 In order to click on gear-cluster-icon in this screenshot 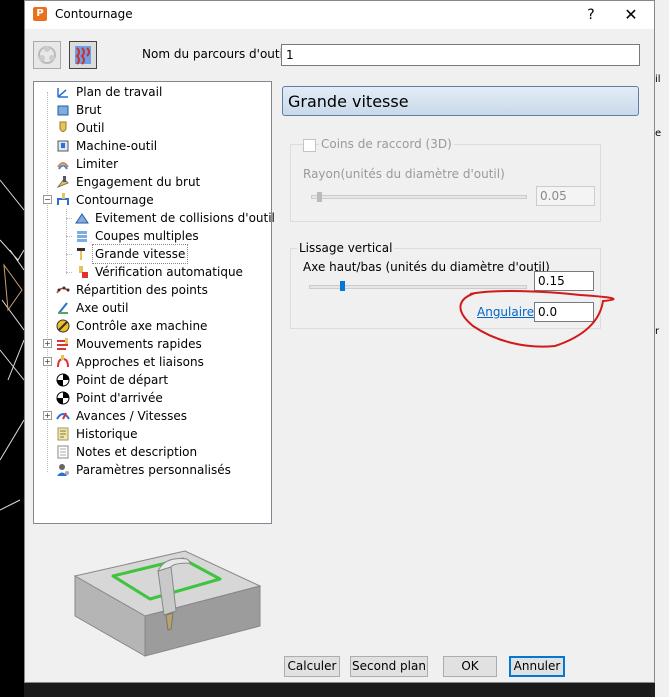, I will do `click(47, 55)`.